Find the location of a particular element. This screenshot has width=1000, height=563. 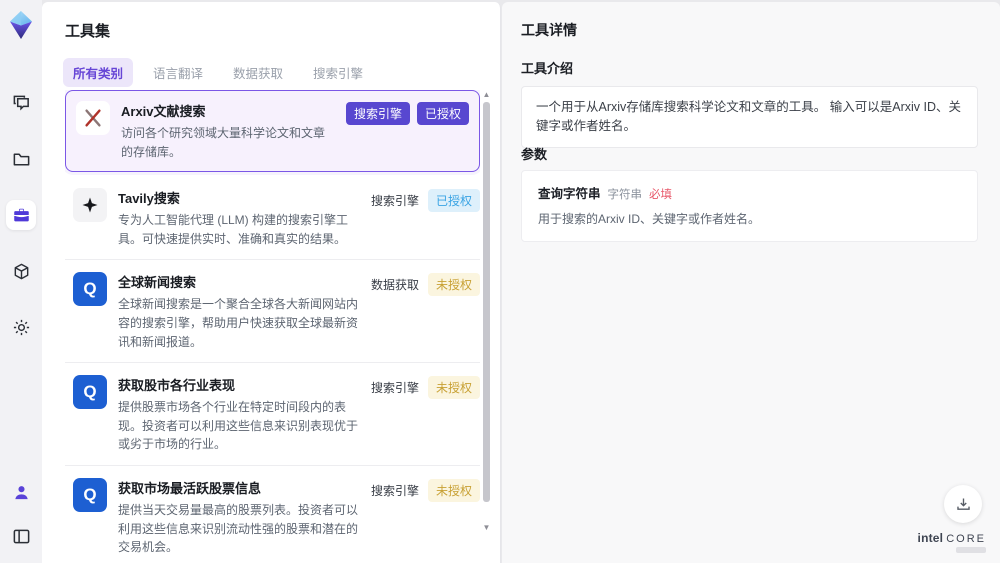

sidebar-item-chat is located at coordinates (21, 103).